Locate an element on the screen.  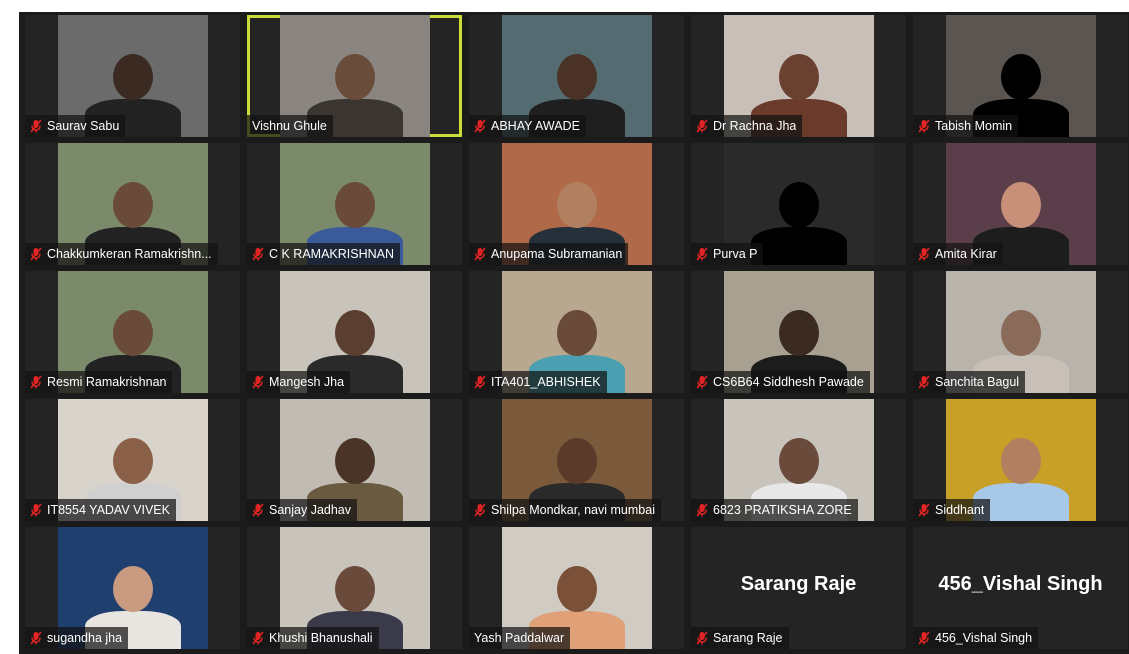
participant-name-bar: C K RAMAKRISHNAN is located at coordinates (324, 254).